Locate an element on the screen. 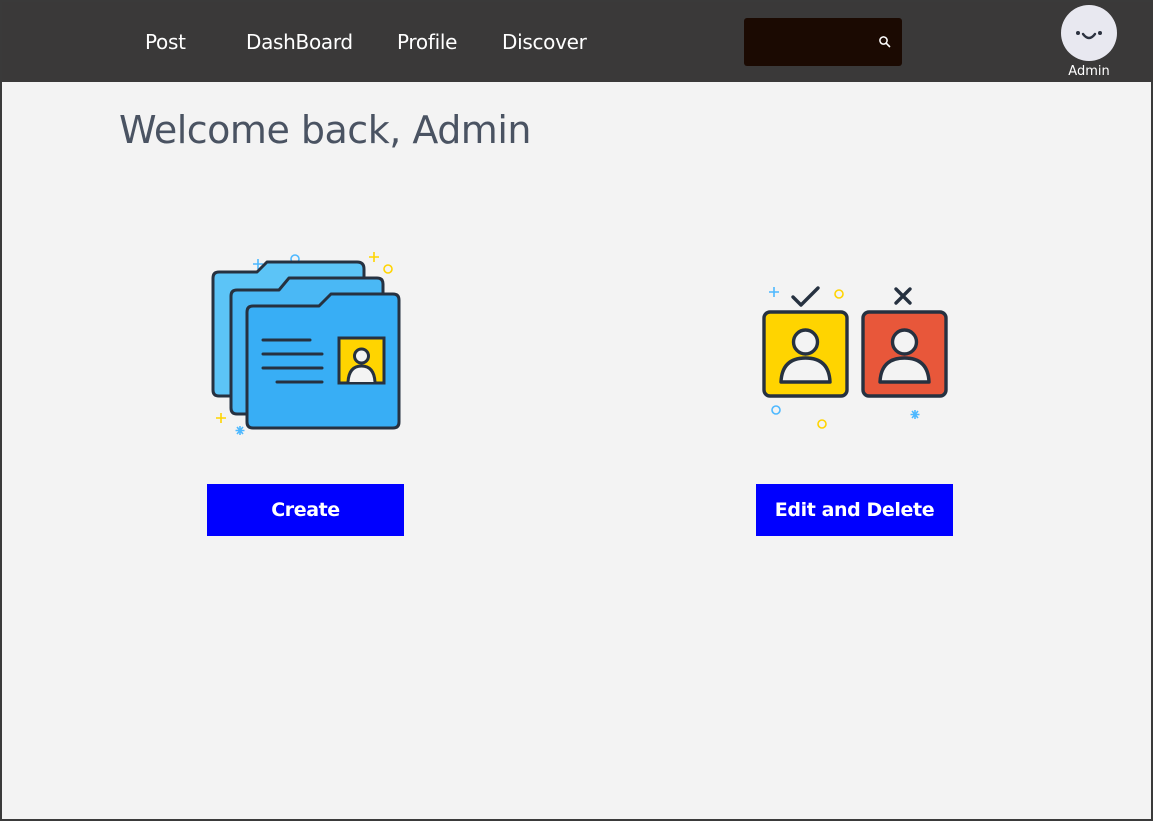 This screenshot has height=821, width=1153. page-title: Welcome back, Admin is located at coordinates (325, 130).